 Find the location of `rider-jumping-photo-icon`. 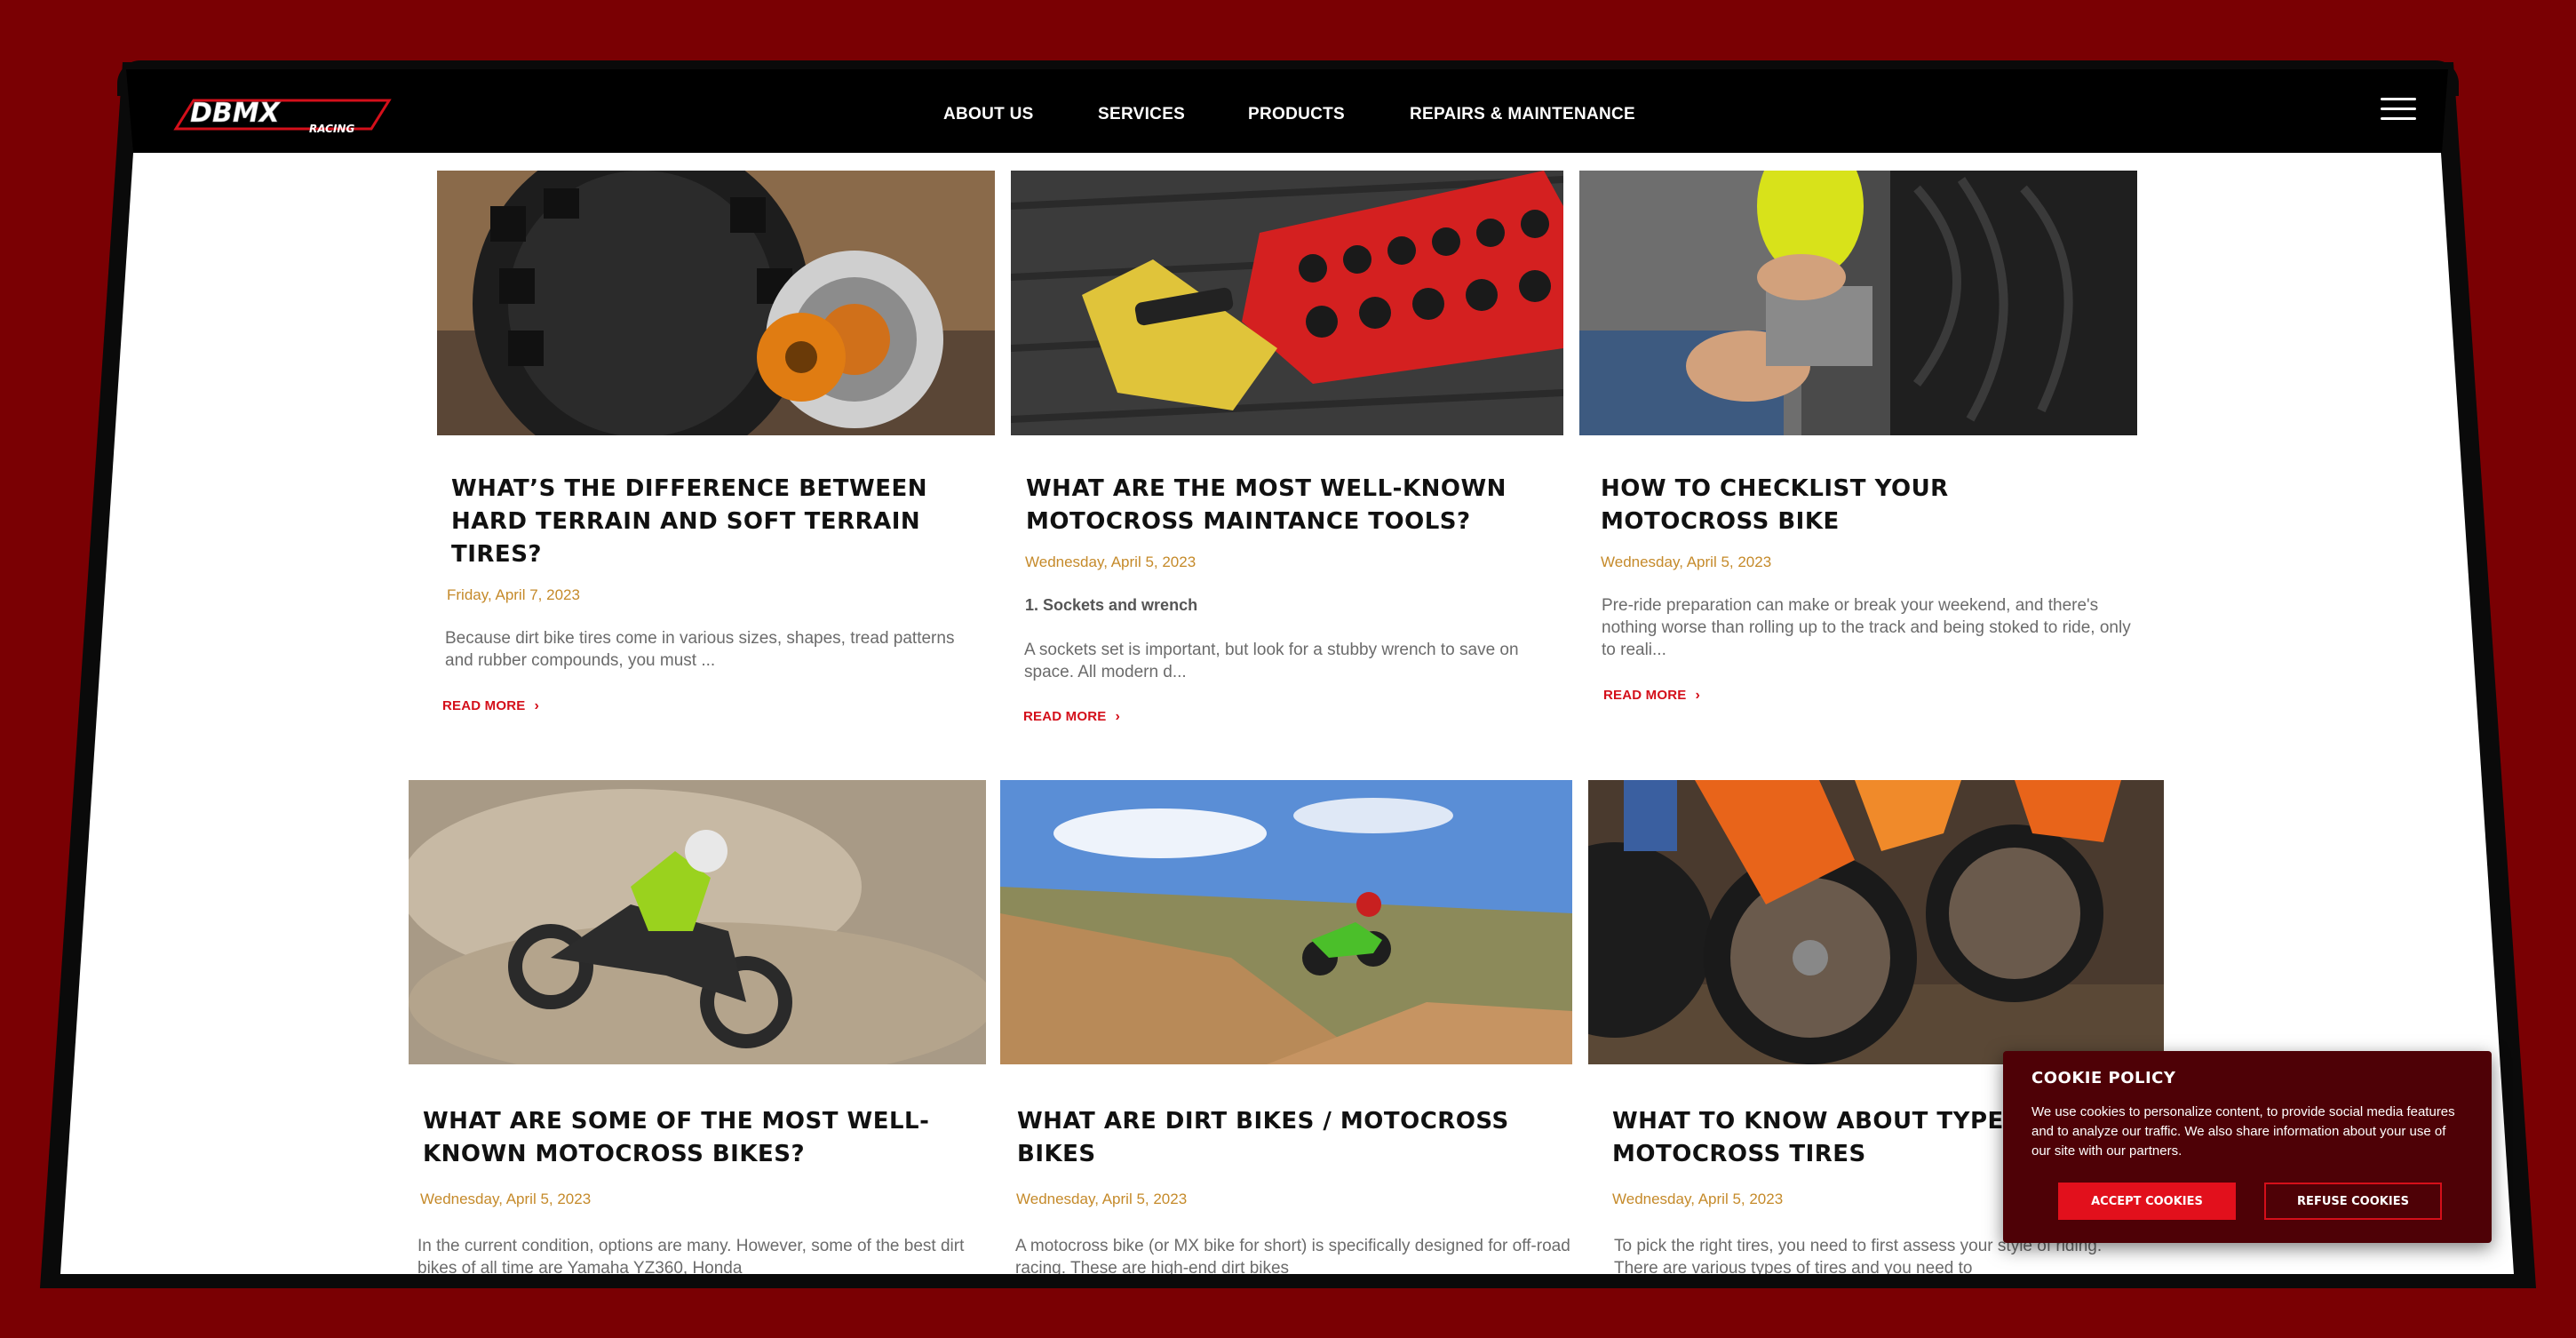

rider-jumping-photo-icon is located at coordinates (1286, 922).